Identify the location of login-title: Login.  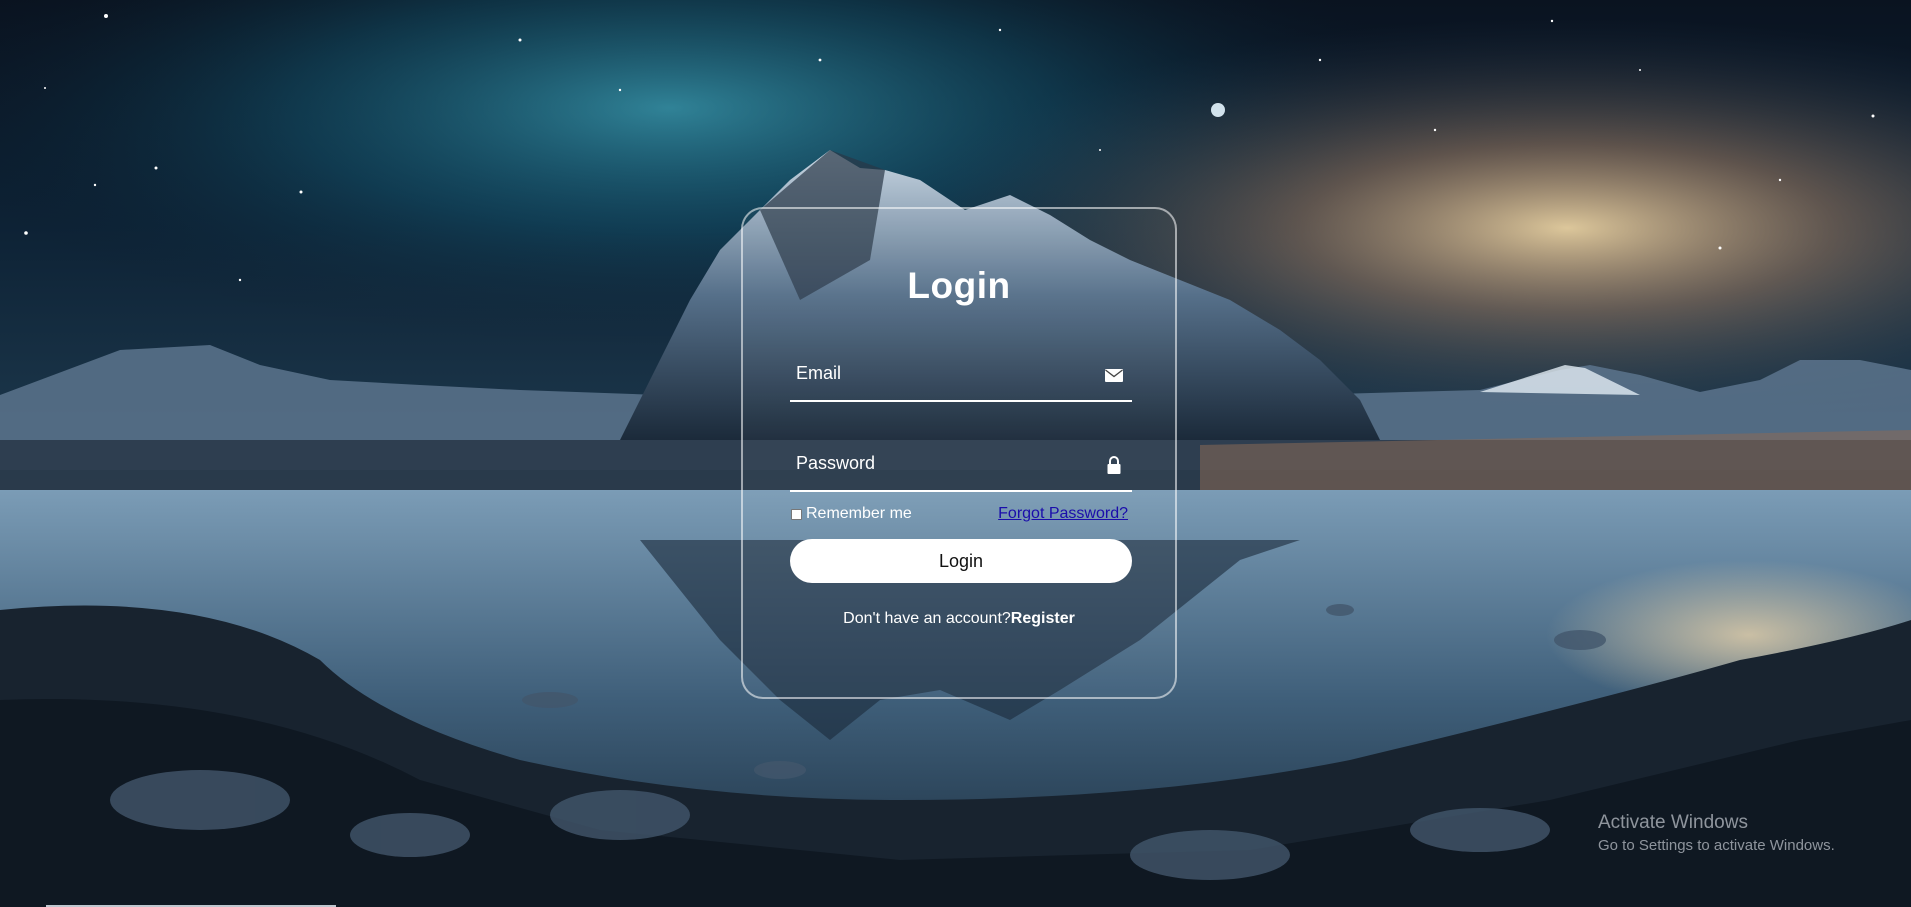
(959, 285).